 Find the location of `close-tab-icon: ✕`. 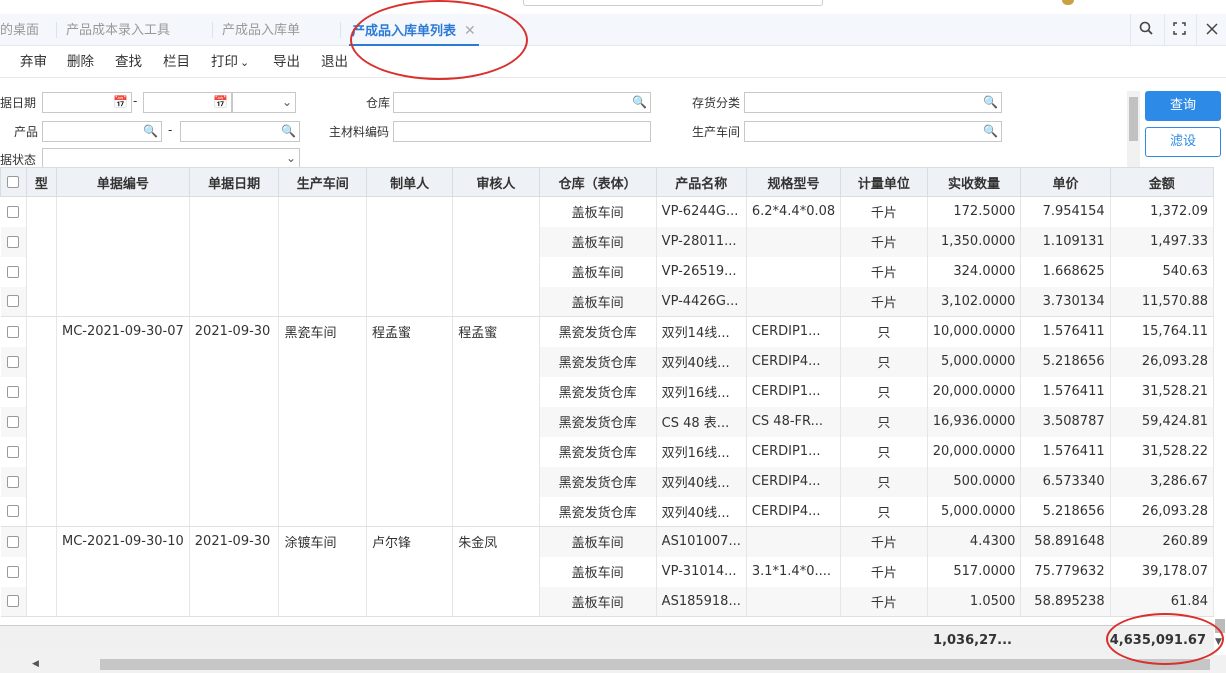

close-tab-icon: ✕ is located at coordinates (470, 31).